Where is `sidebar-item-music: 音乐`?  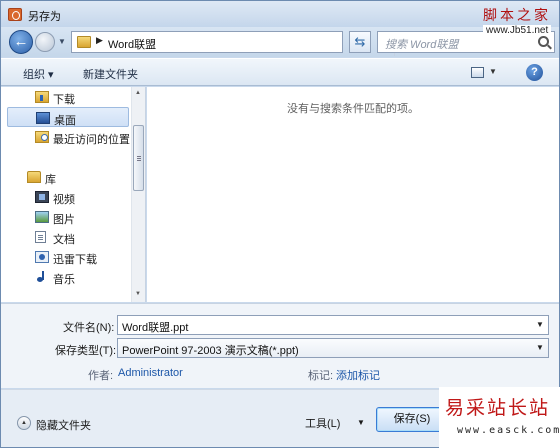
sidebar-item-music: 音乐 is located at coordinates (68, 277).